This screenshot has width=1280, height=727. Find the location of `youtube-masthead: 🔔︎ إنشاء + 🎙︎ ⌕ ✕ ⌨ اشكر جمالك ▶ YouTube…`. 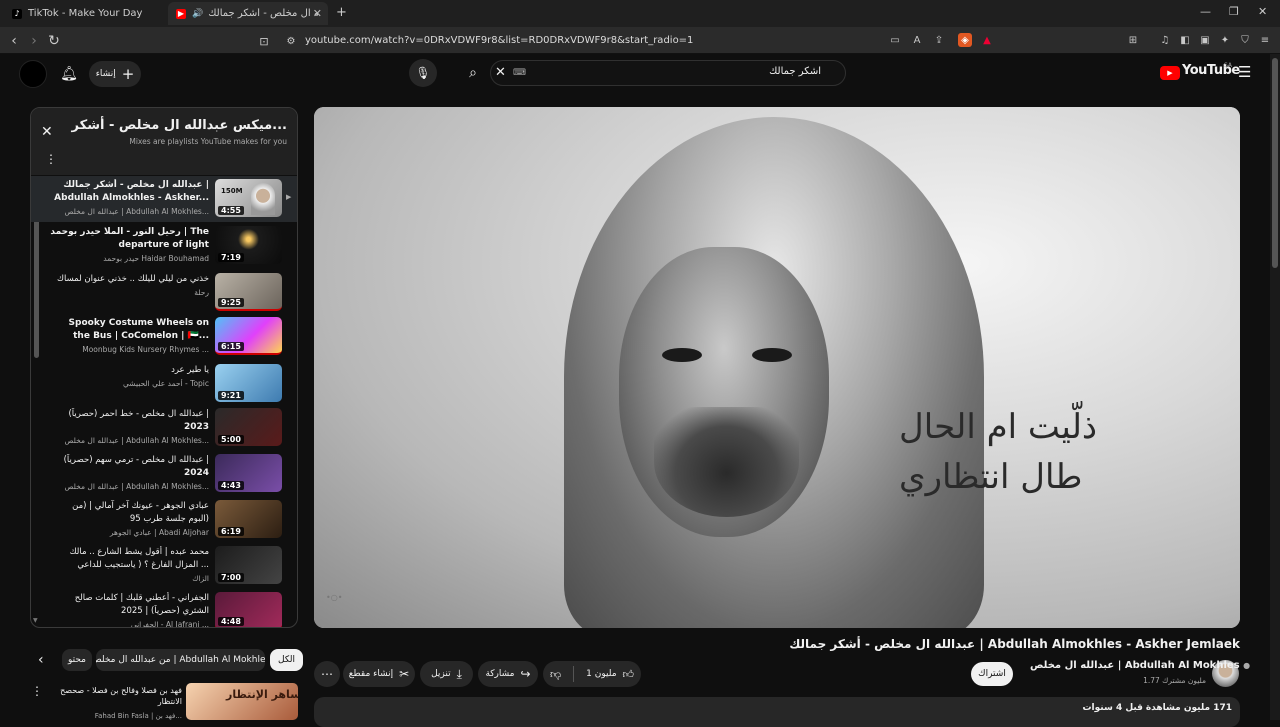

youtube-masthead: 🔔︎ إنشاء + 🎙︎ ⌕ ✕ ⌨ اشكر جمالك ▶ YouTube… is located at coordinates (640, 74).